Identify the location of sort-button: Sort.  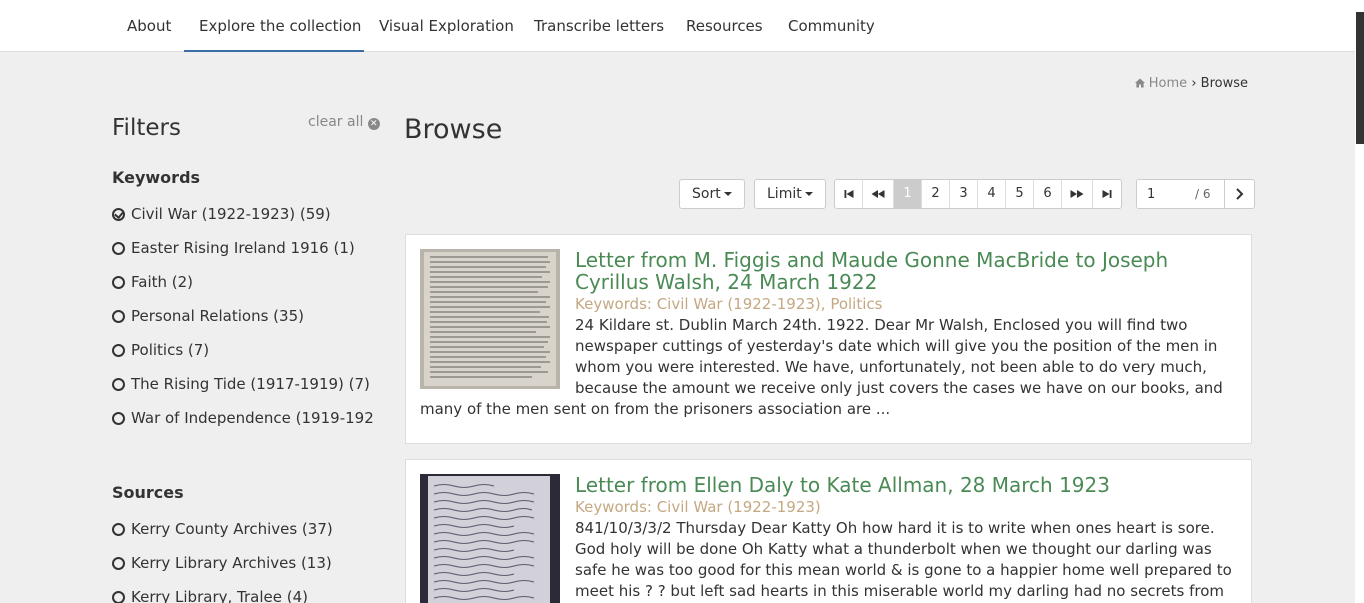
(712, 194).